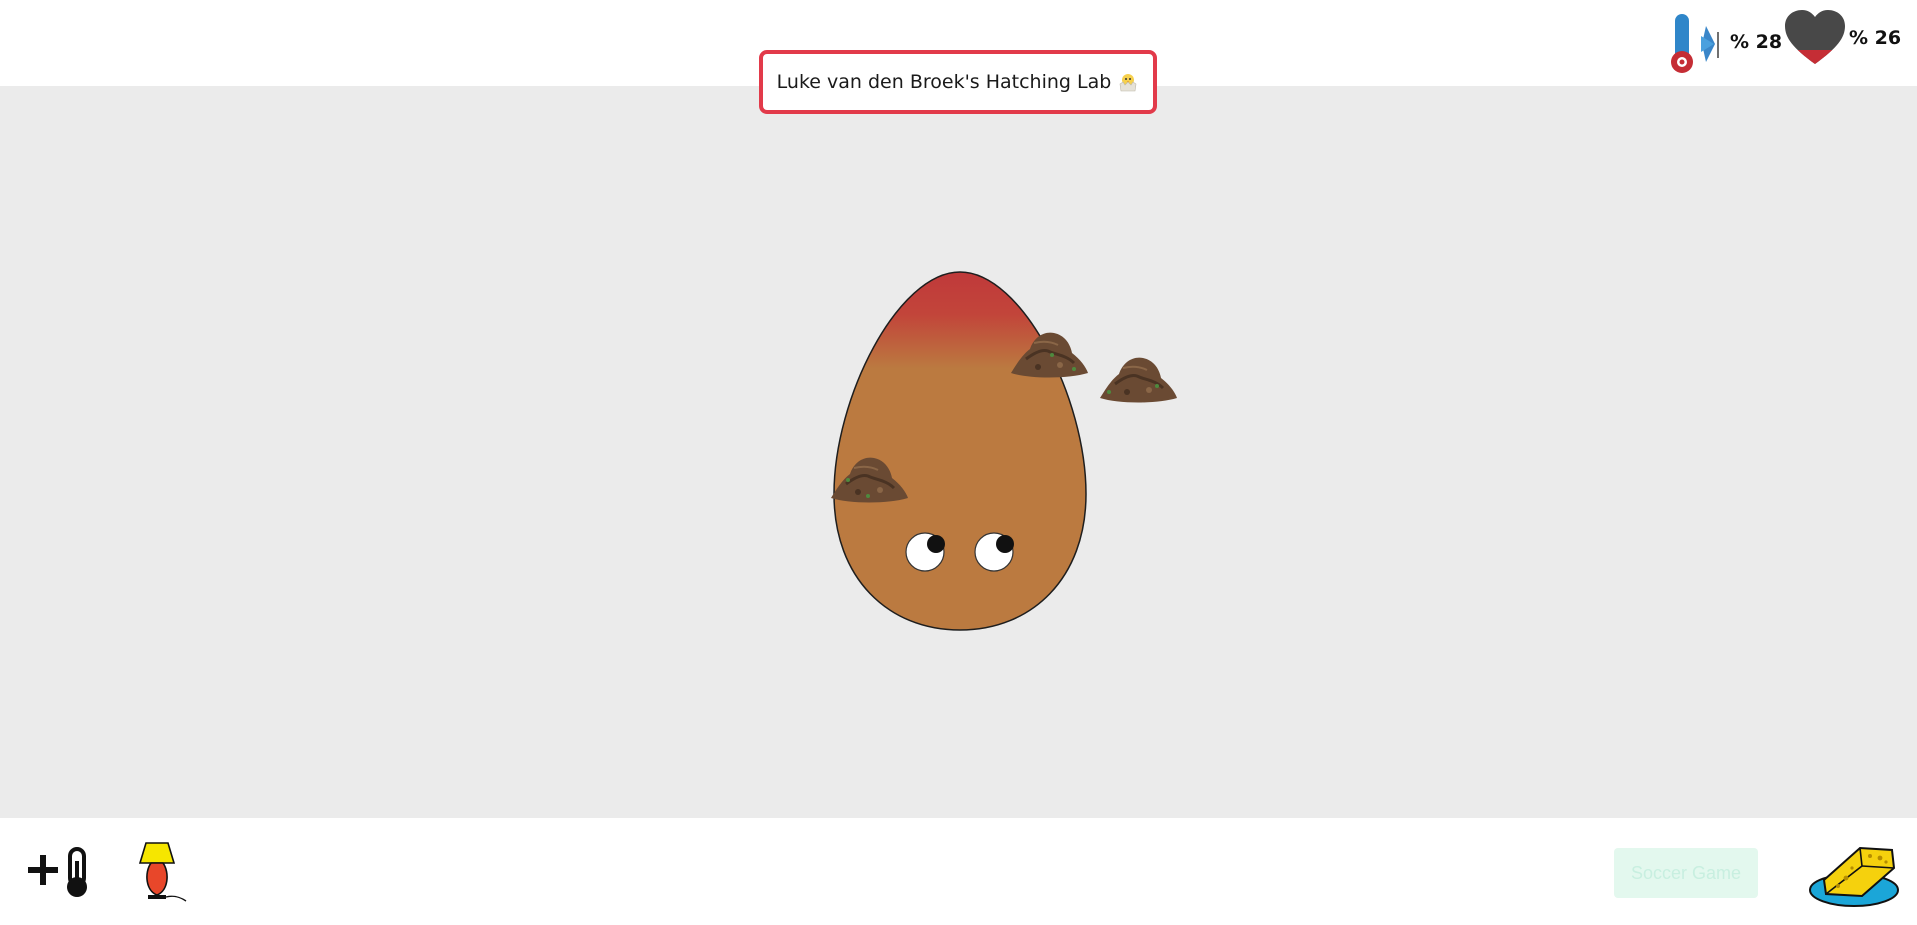 The height and width of the screenshot is (925, 1917). What do you see at coordinates (925, 552) in the screenshot?
I see `left-eye` at bounding box center [925, 552].